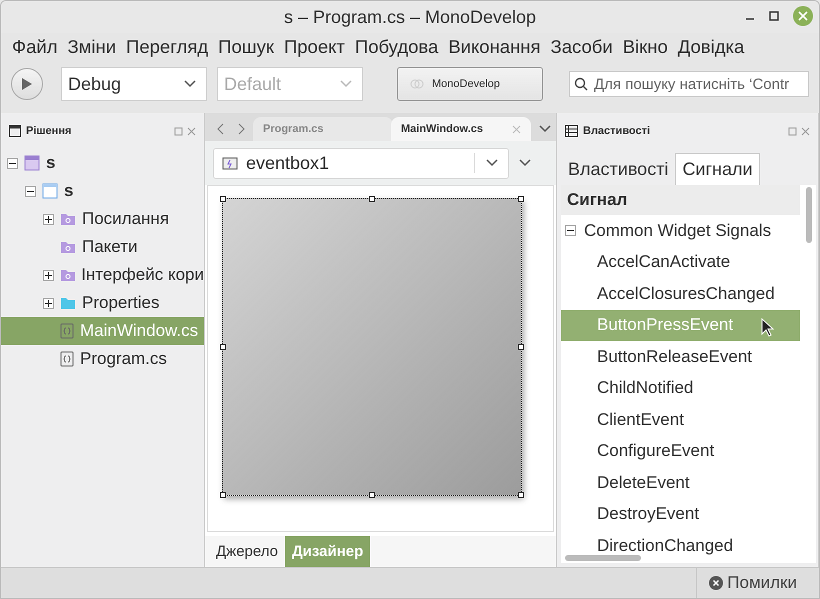 This screenshot has width=820, height=599. I want to click on menu-item: Виконання, so click(494, 47).